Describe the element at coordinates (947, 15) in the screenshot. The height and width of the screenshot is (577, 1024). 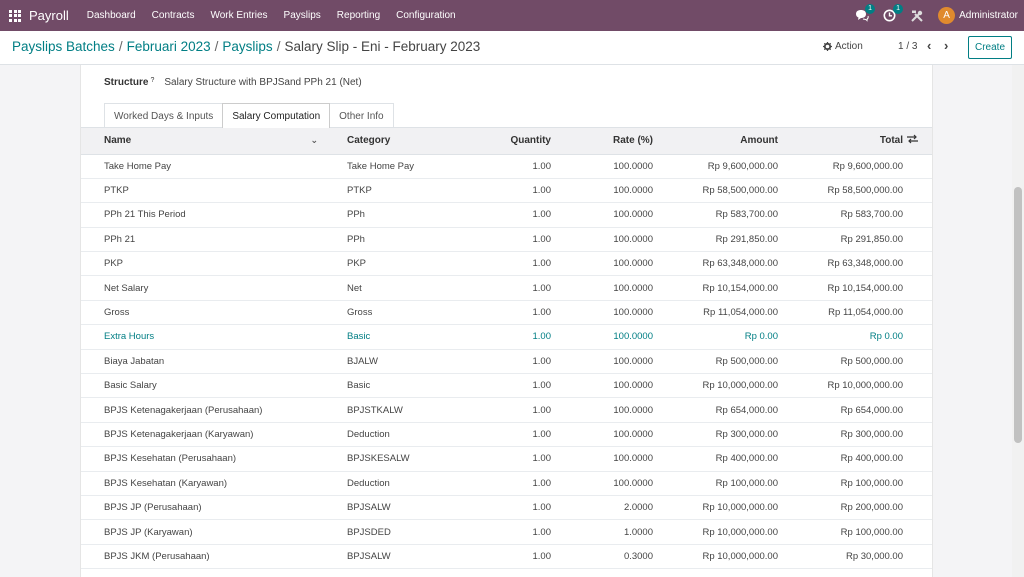
I see `avatar: A` at that location.